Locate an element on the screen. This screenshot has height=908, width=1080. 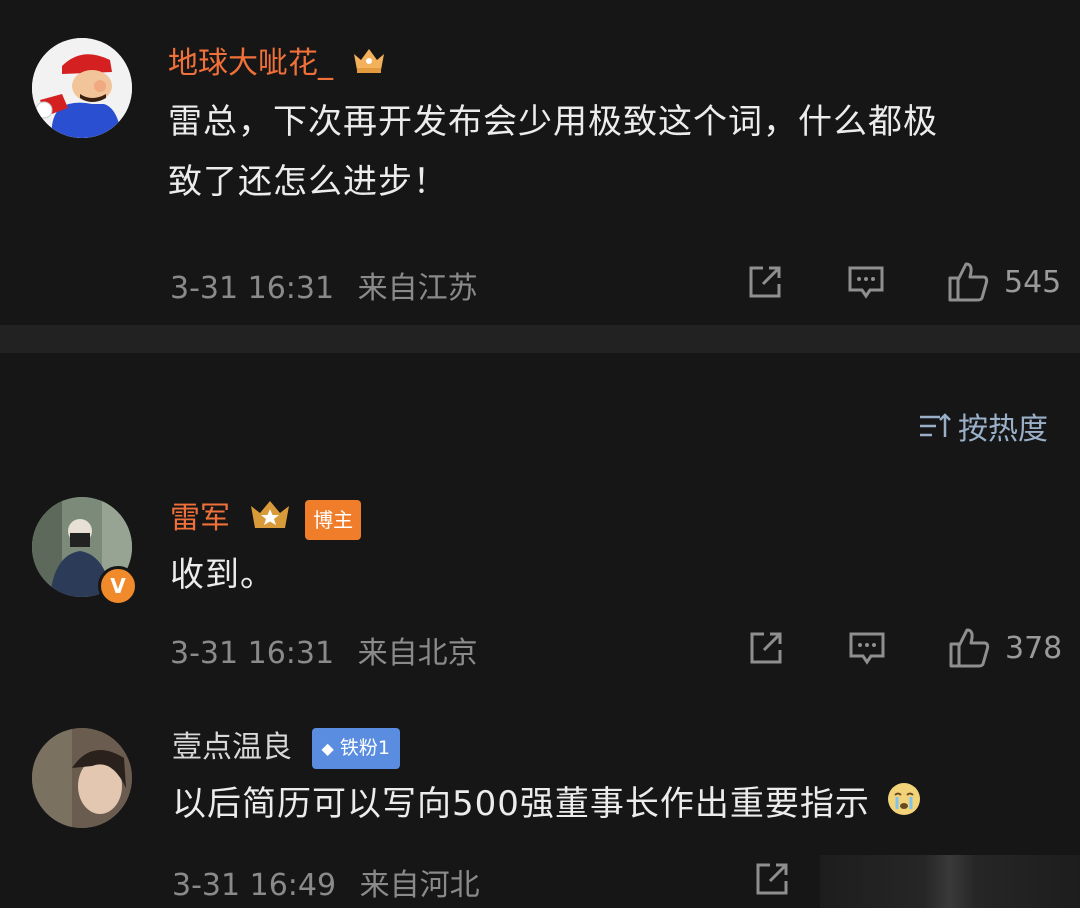
comment-text: 以后简历可以写向500强董事长作出重要指示 is located at coordinates (547, 805).